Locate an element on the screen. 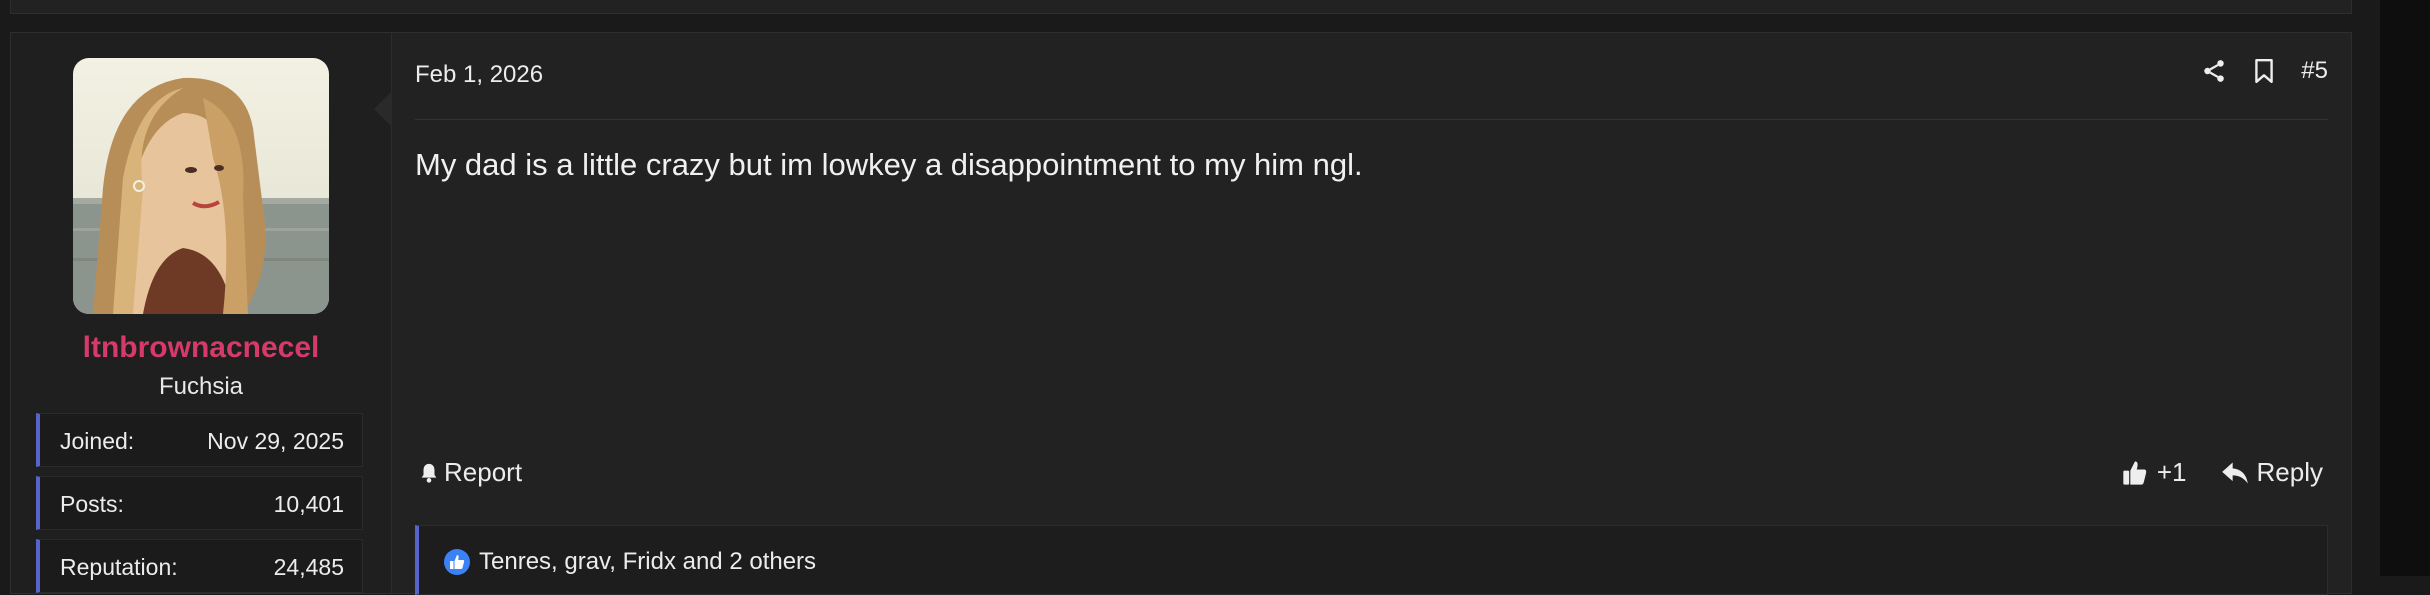 The width and height of the screenshot is (2430, 595). stat-label: Joined: is located at coordinates (97, 441).